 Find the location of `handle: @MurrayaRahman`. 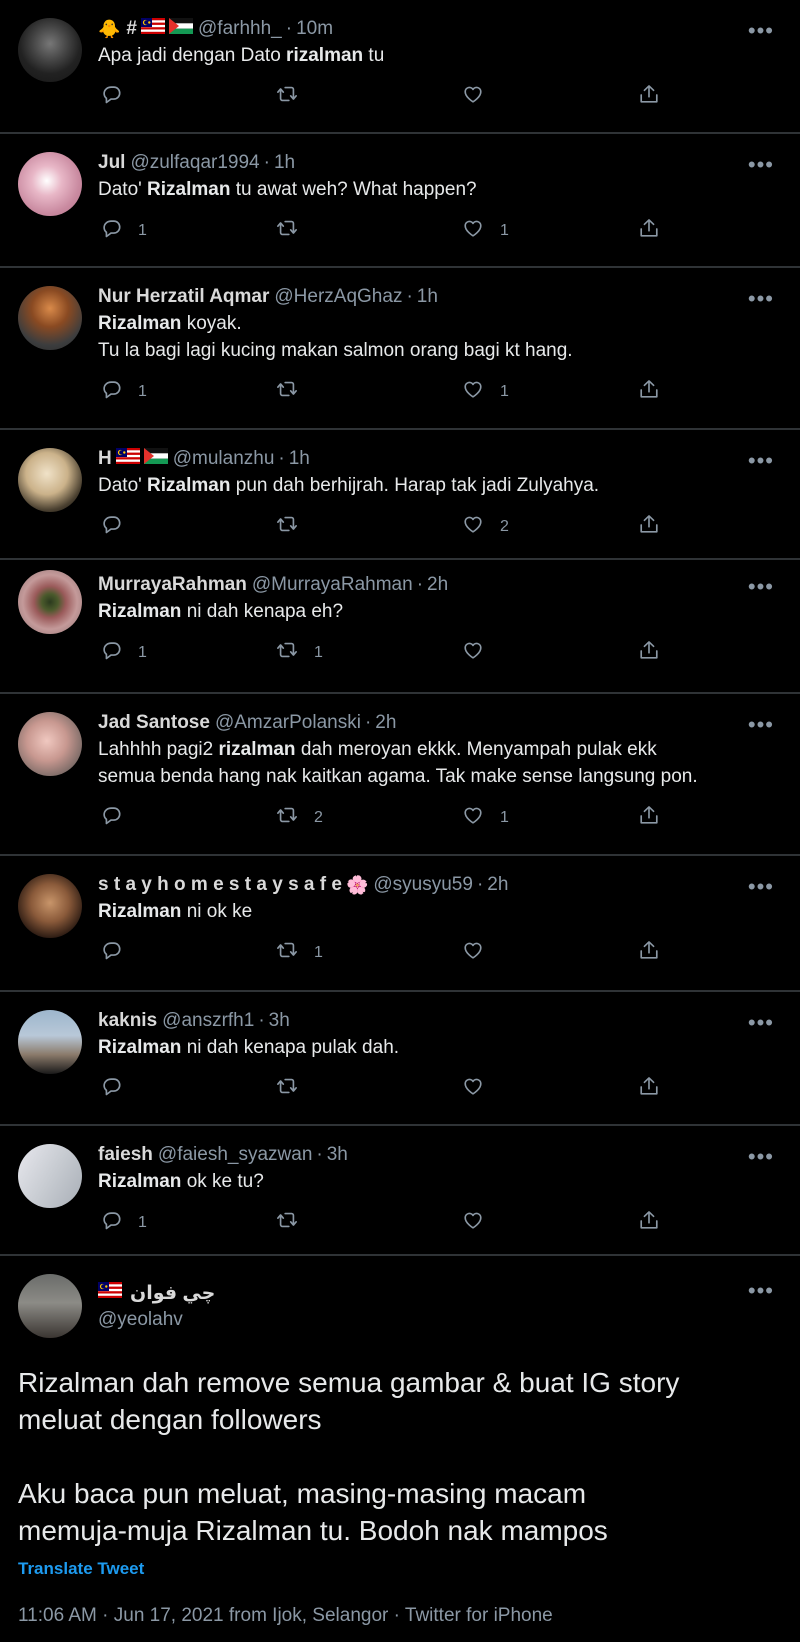

handle: @MurrayaRahman is located at coordinates (332, 585).